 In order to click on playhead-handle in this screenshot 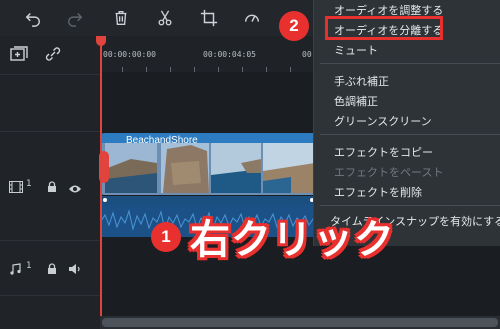, I will do `click(101, 41)`.